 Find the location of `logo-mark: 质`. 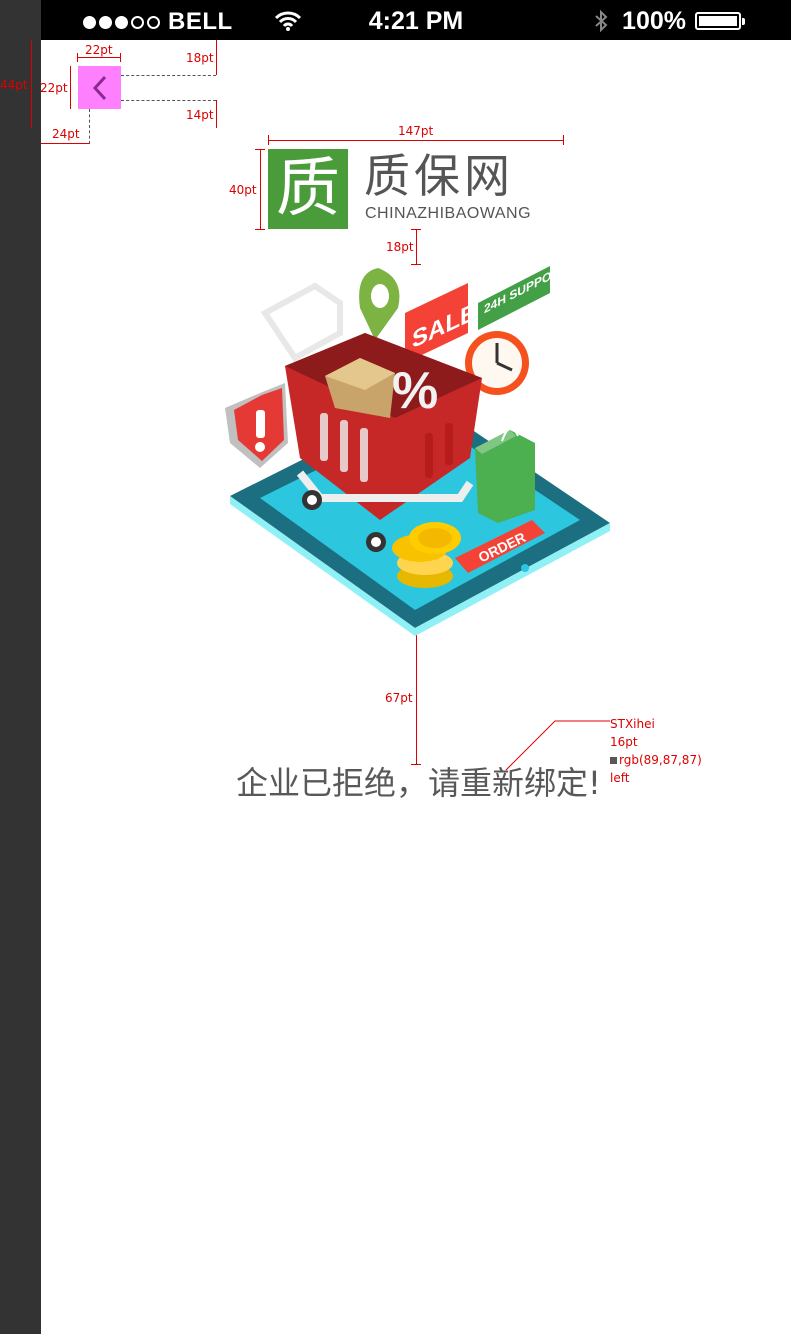

logo-mark: 质 is located at coordinates (308, 189).